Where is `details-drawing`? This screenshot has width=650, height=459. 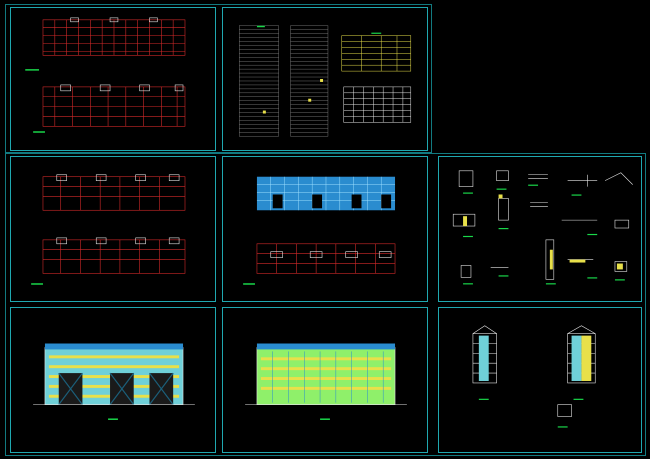 details-drawing is located at coordinates (542, 227).